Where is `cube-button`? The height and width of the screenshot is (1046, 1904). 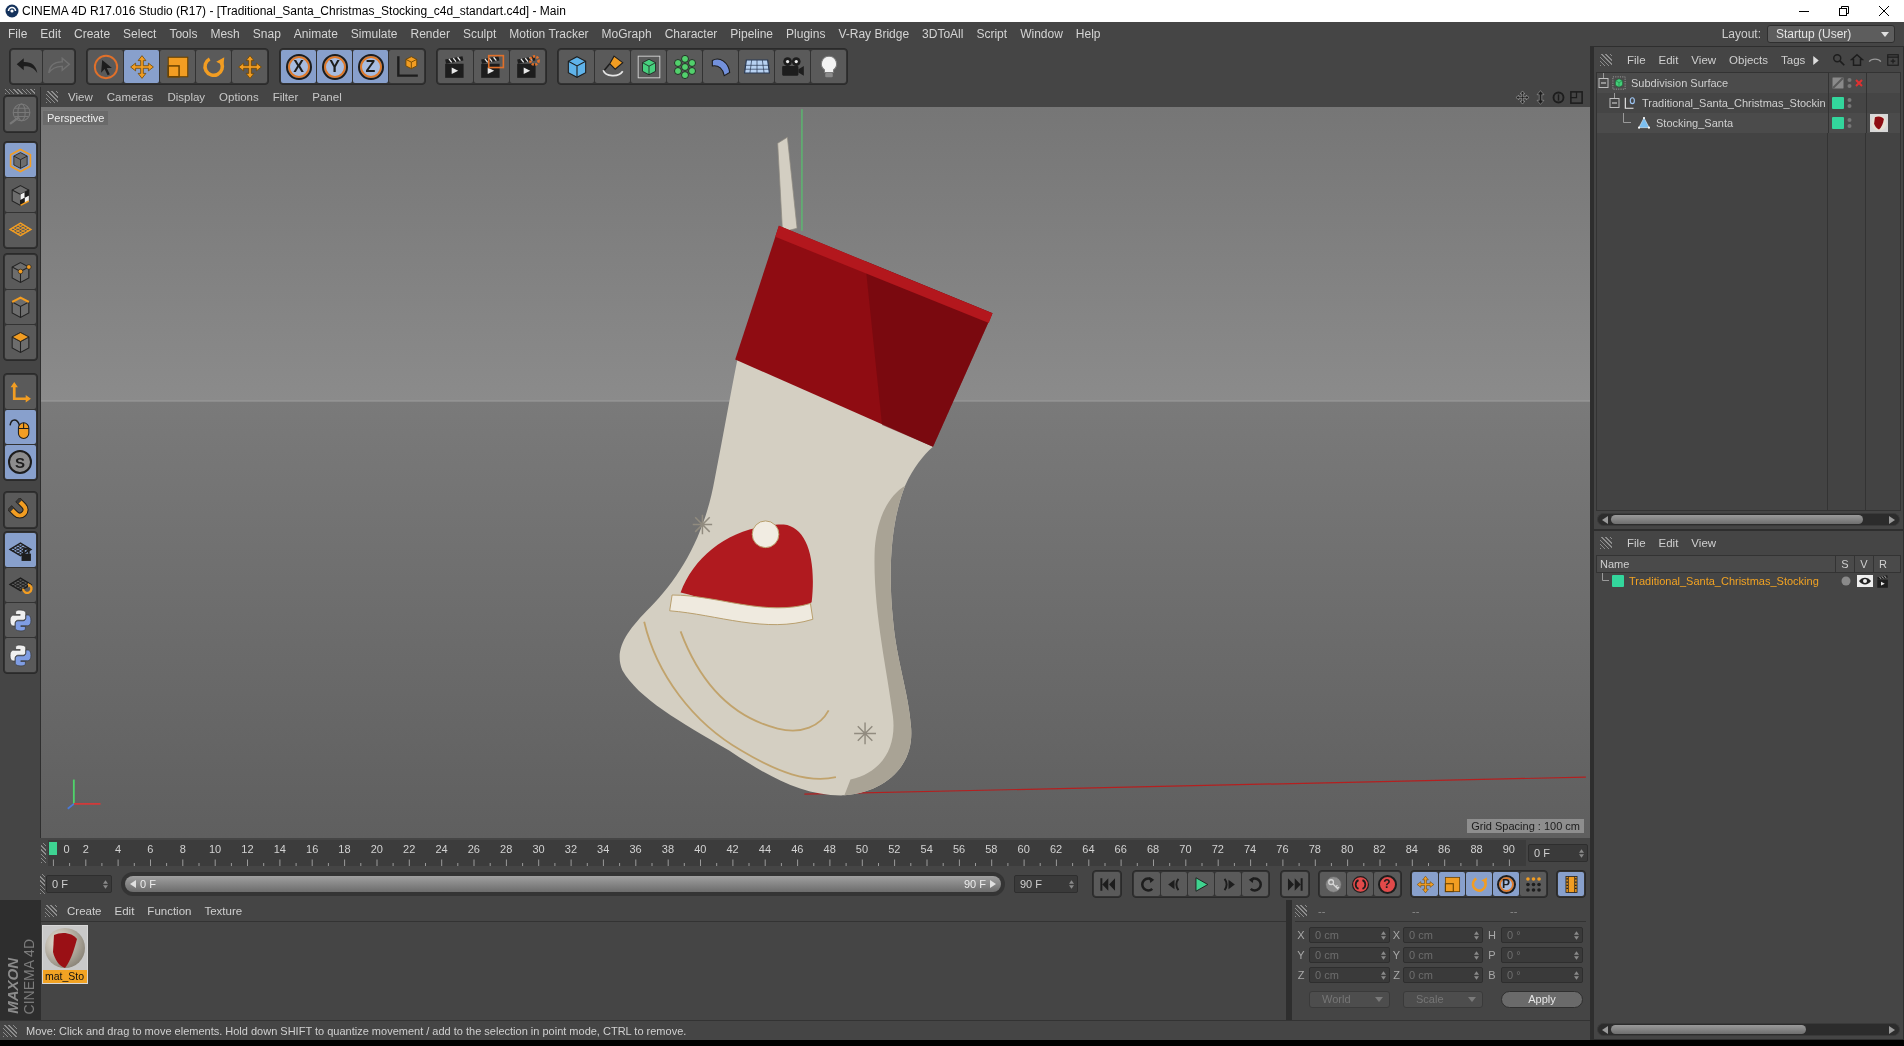 cube-button is located at coordinates (576, 66).